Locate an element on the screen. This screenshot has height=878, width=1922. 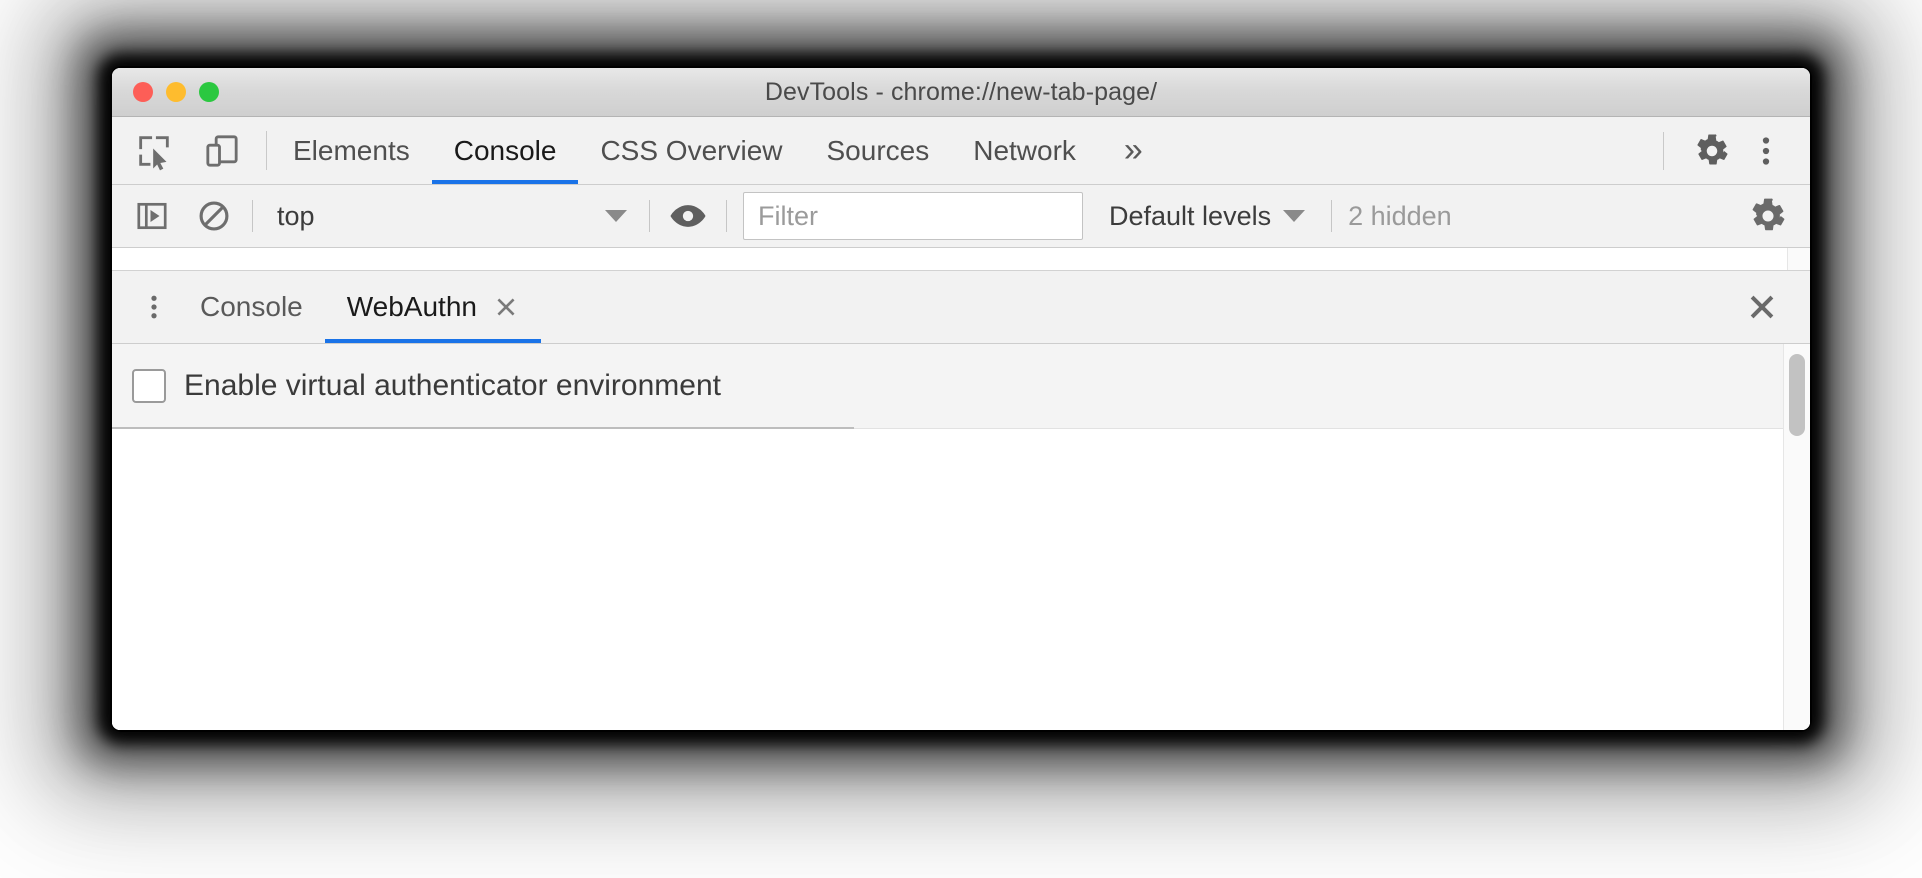
execution-context-value: top is located at coordinates (296, 215).